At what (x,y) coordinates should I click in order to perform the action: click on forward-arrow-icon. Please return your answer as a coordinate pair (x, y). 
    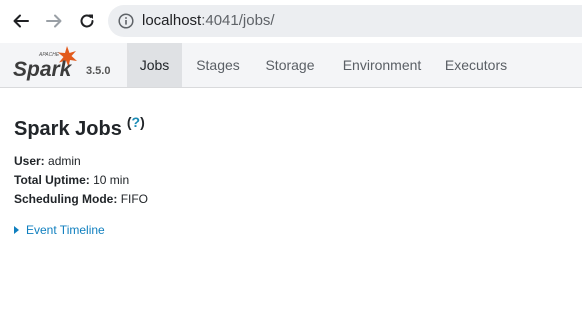
    Looking at the image, I should click on (54, 21).